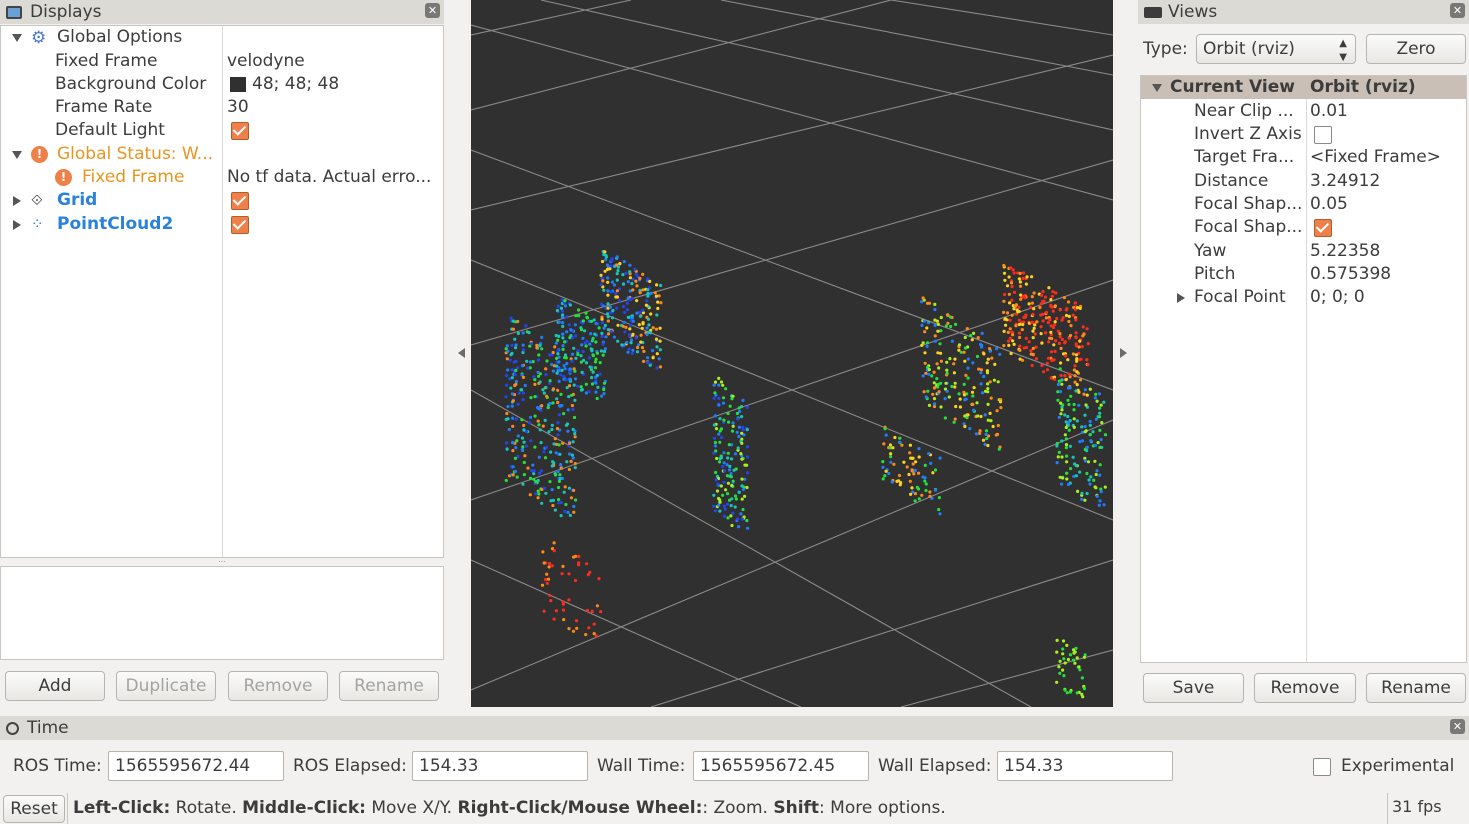 The height and width of the screenshot is (824, 1469). Describe the element at coordinates (238, 84) in the screenshot. I see `color-swatch` at that location.